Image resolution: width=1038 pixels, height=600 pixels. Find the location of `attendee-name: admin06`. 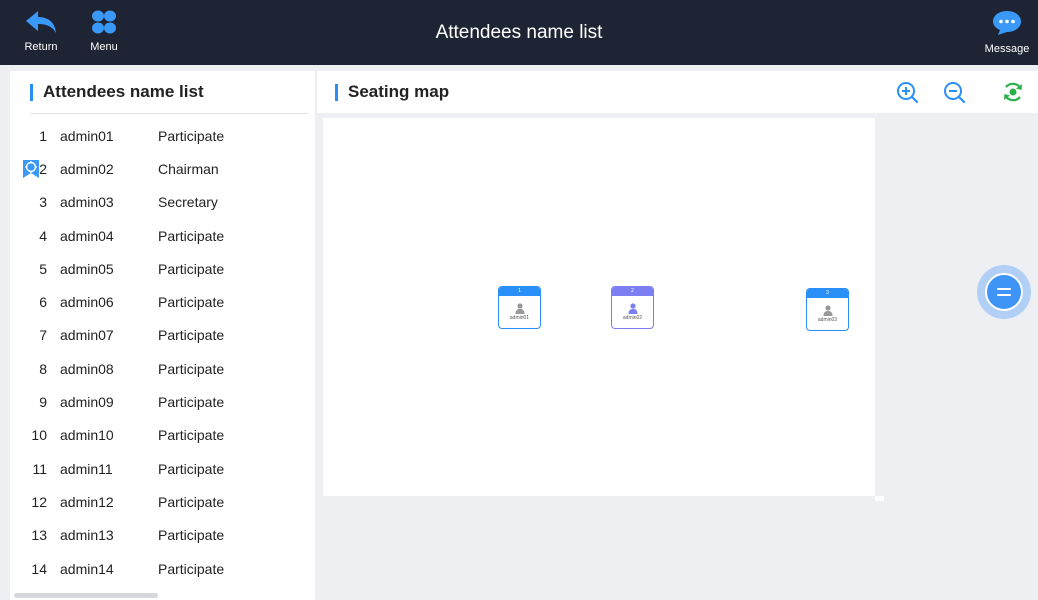

attendee-name: admin06 is located at coordinates (87, 302).